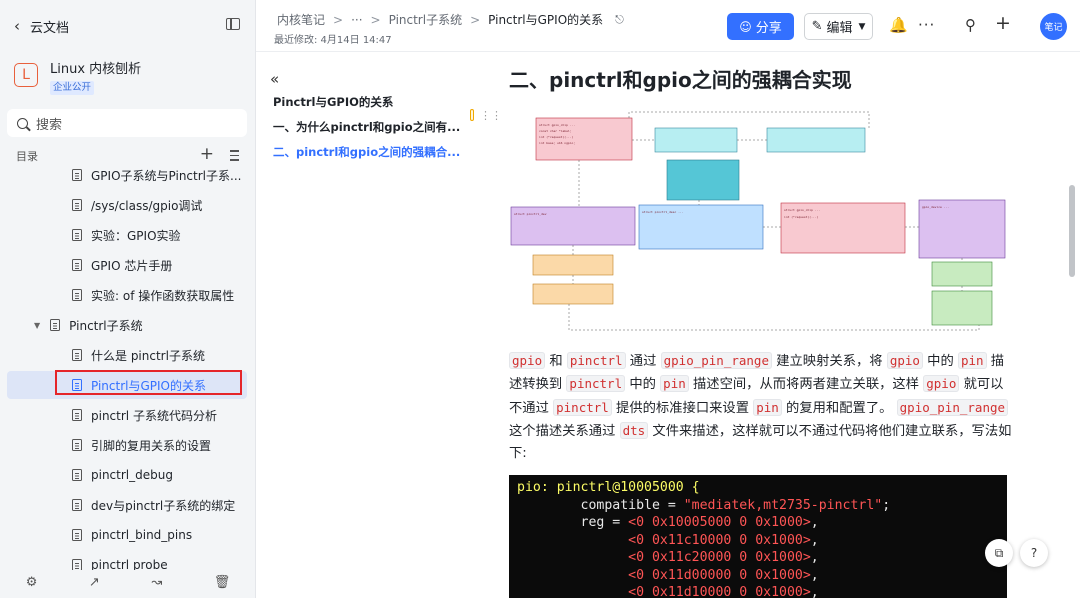 The image size is (1080, 598). Describe the element at coordinates (128, 582) in the screenshot. I see `sidebar-bottom-toolbar: ⚙ ↗ ↝ 🗑` at that location.